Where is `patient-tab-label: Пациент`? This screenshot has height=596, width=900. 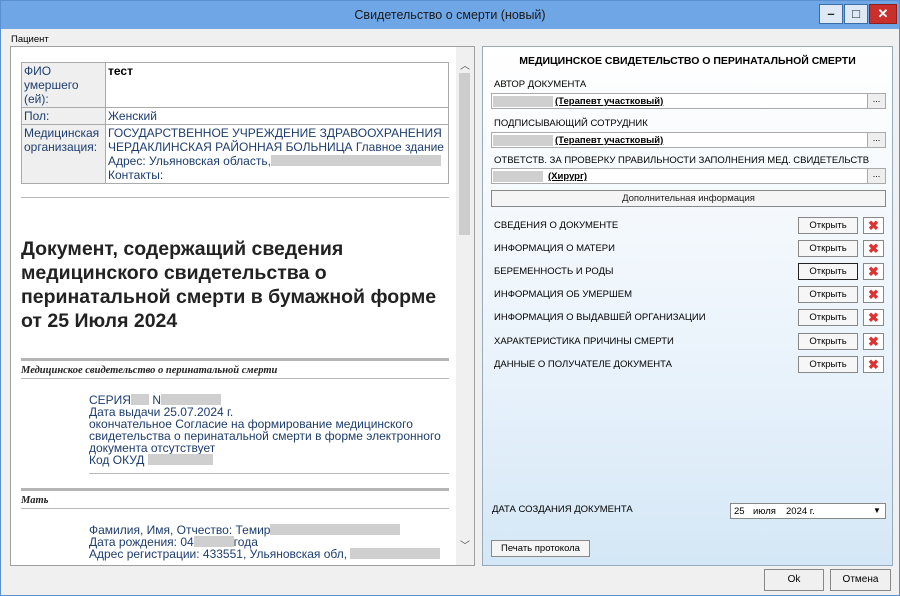
patient-tab-label: Пациент is located at coordinates (30, 39).